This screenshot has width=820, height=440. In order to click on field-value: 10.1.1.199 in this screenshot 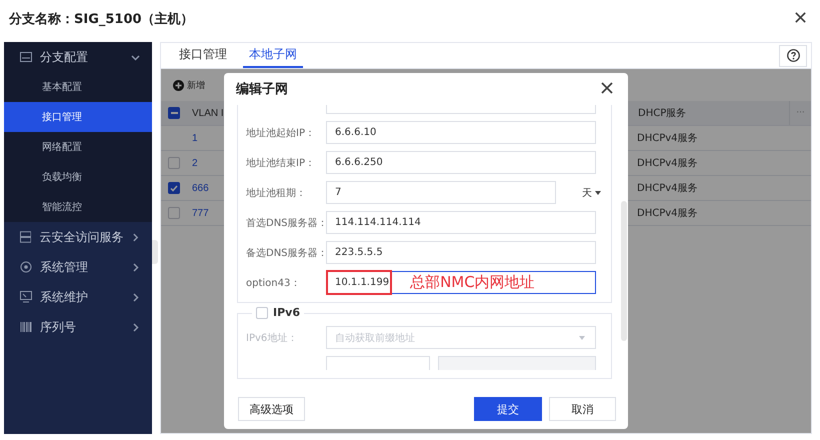, I will do `click(362, 282)`.